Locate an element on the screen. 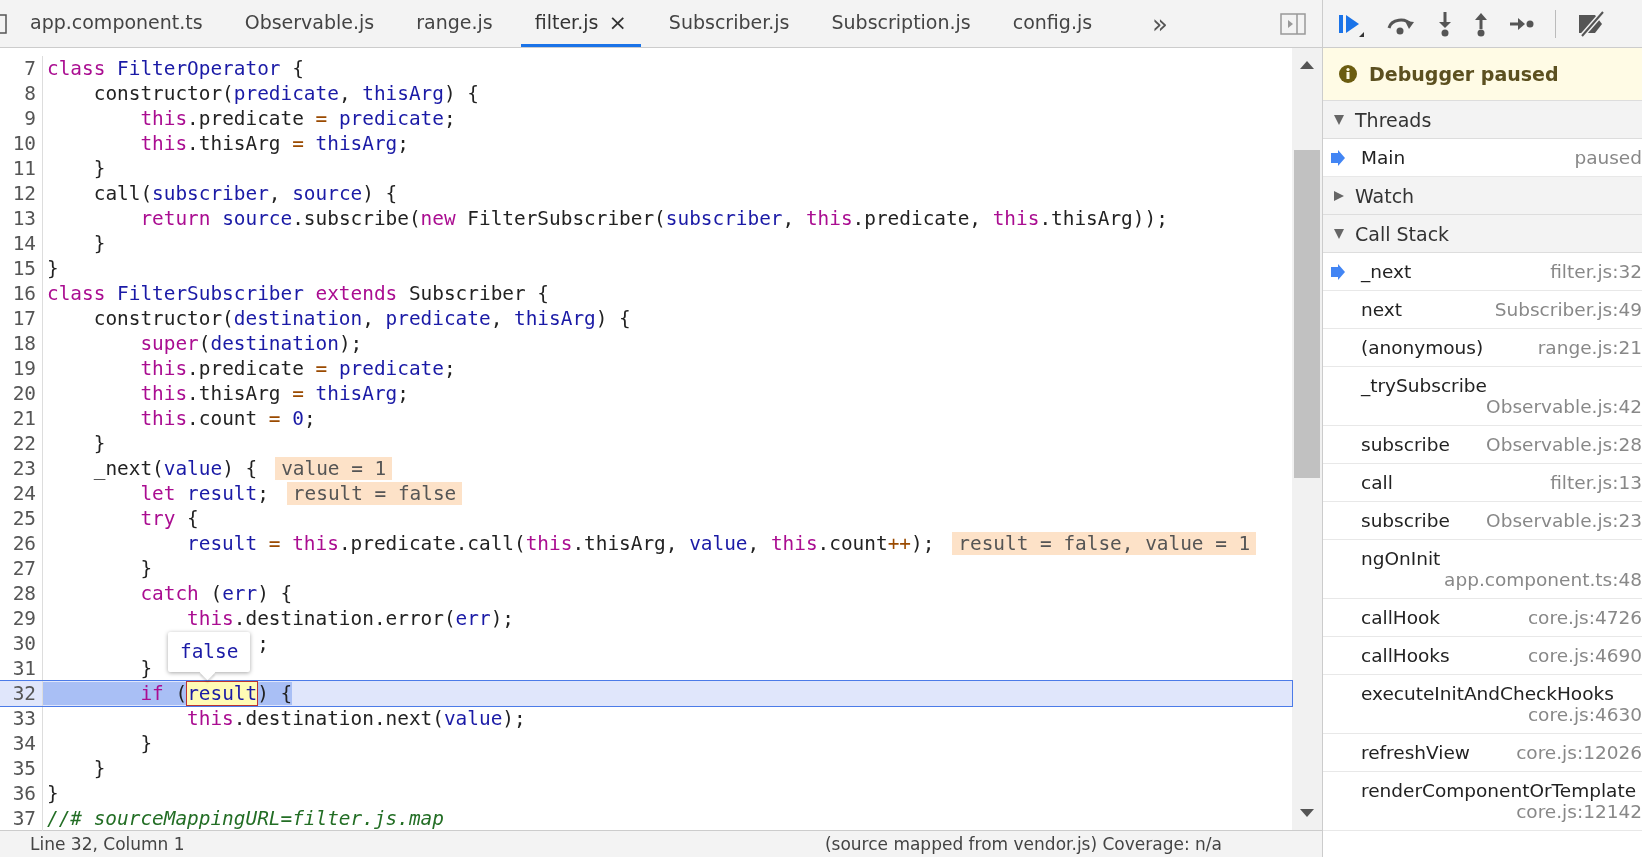 The image size is (1642, 857). line-number: 18 is located at coordinates (21, 343).